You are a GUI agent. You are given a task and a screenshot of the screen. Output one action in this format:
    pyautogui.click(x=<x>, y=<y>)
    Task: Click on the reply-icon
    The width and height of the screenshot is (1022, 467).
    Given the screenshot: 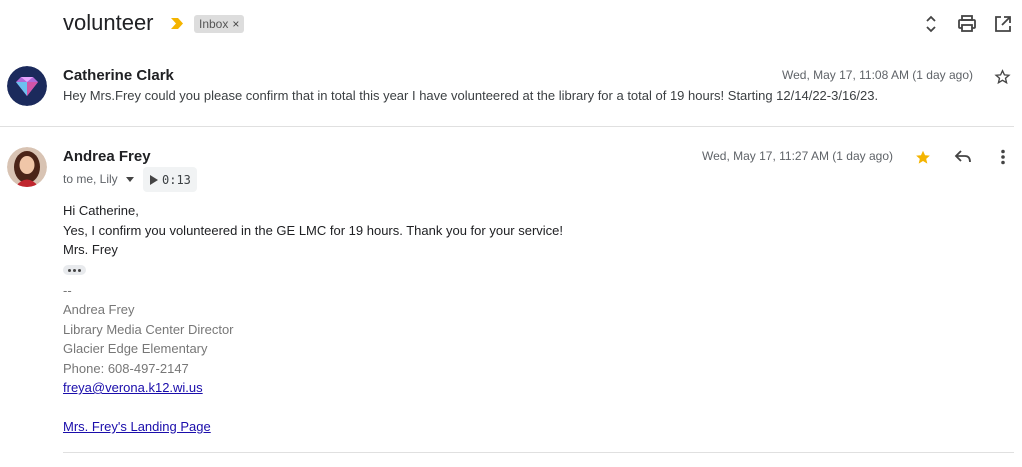 What is the action you would take?
    pyautogui.click(x=963, y=157)
    